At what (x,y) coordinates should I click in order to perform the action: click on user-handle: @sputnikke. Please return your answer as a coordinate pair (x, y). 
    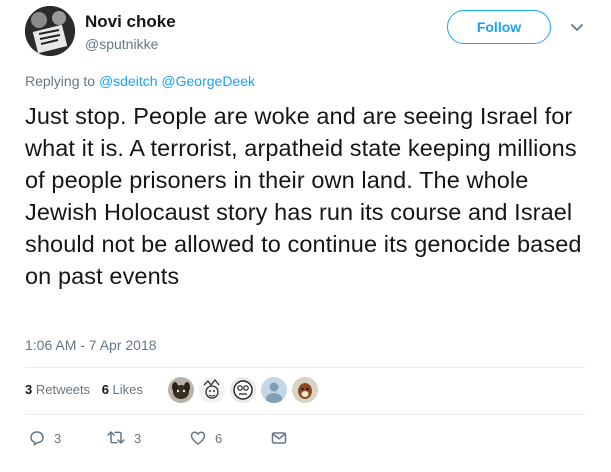
    Looking at the image, I should click on (121, 44).